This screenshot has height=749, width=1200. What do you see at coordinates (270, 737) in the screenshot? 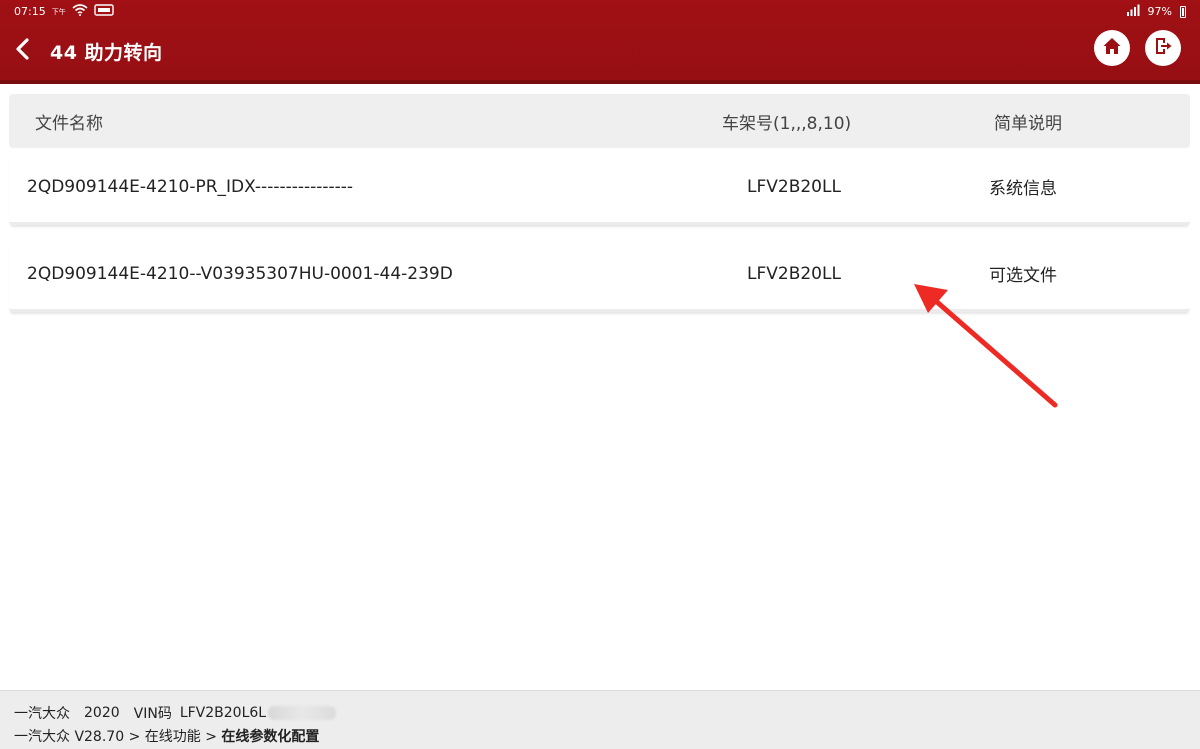
I see `breadcrumb-current: 在线参数化配置` at bounding box center [270, 737].